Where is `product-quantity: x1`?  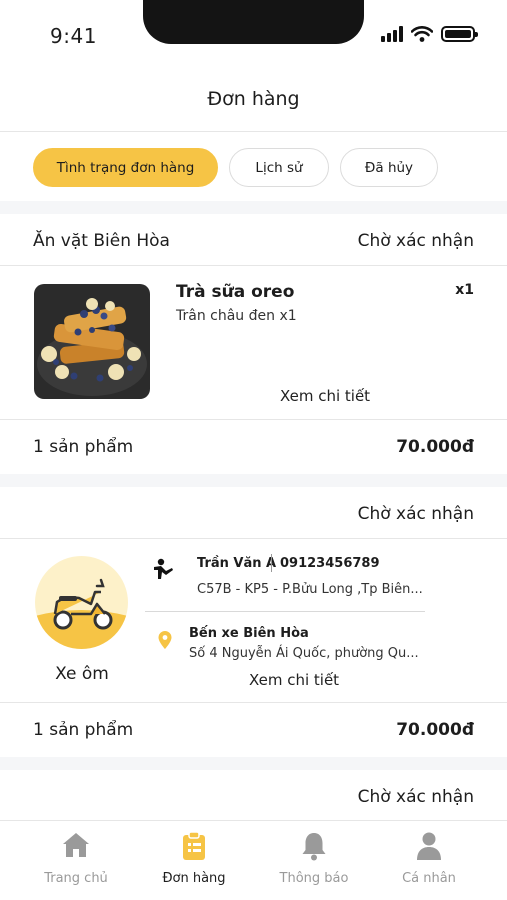
product-quantity: x1 is located at coordinates (464, 290).